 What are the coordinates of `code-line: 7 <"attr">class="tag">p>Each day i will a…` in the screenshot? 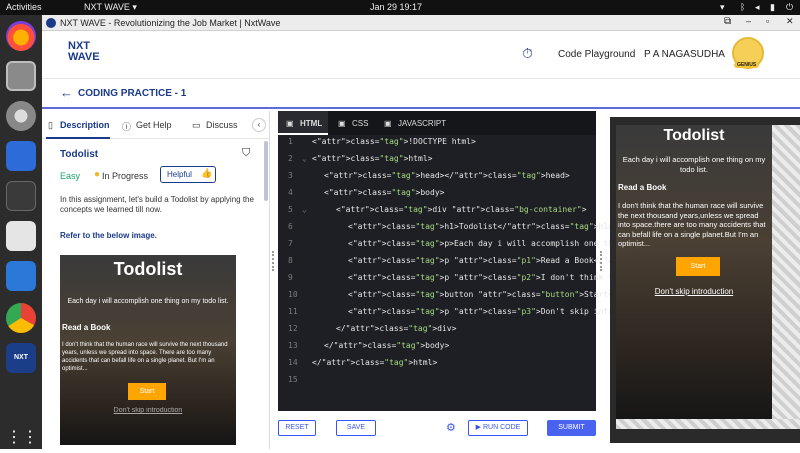 It's located at (484, 246).